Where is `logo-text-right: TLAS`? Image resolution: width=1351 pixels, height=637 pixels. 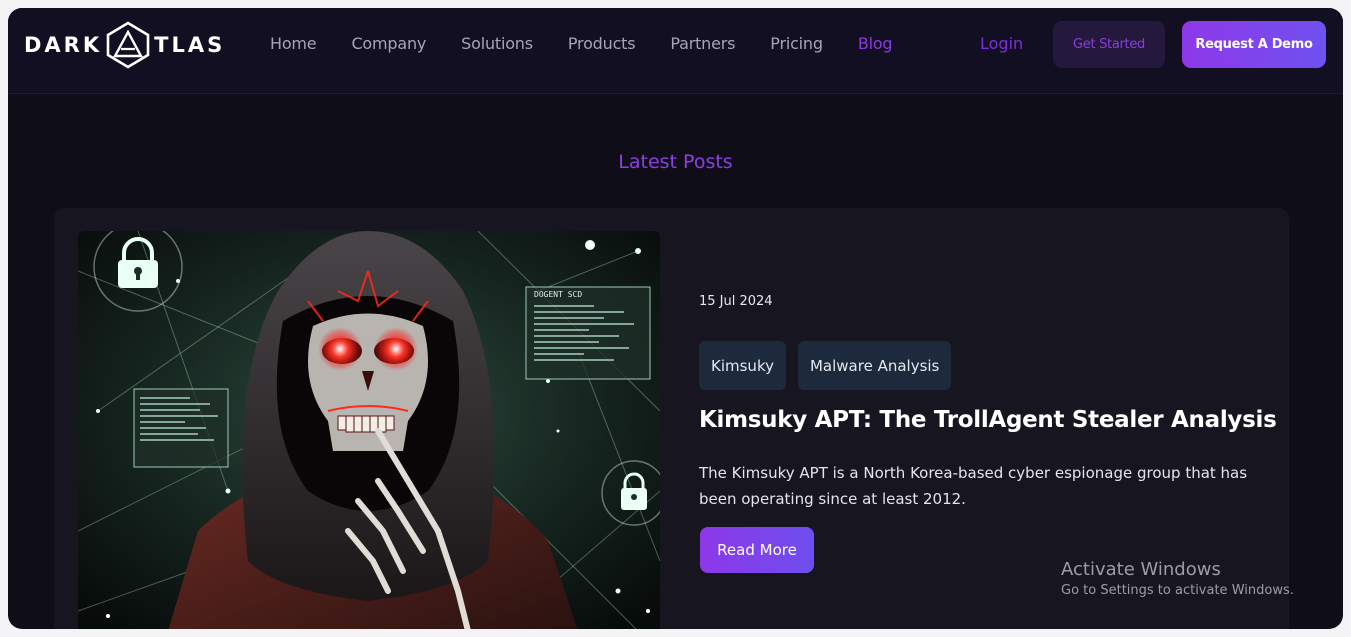 logo-text-right: TLAS is located at coordinates (190, 45).